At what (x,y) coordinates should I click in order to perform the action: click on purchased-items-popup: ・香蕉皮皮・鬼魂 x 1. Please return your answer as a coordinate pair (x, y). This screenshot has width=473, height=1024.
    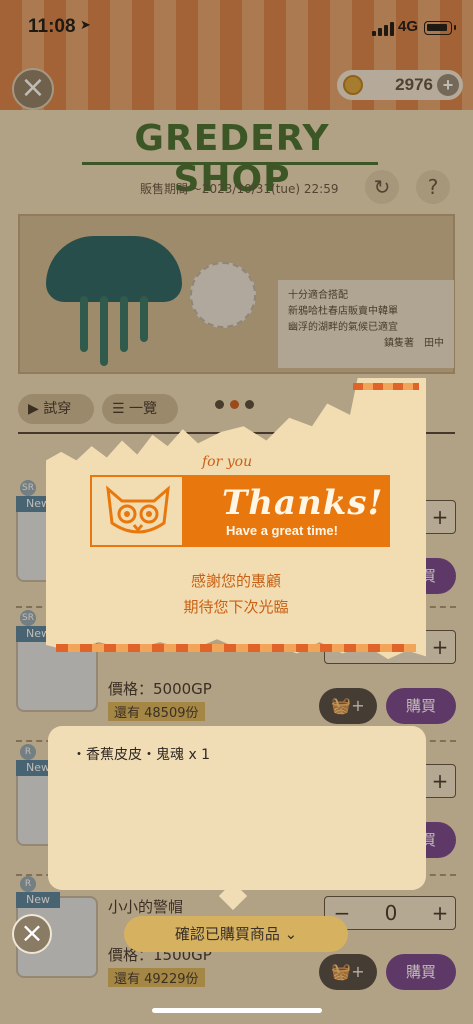
    Looking at the image, I should click on (237, 818).